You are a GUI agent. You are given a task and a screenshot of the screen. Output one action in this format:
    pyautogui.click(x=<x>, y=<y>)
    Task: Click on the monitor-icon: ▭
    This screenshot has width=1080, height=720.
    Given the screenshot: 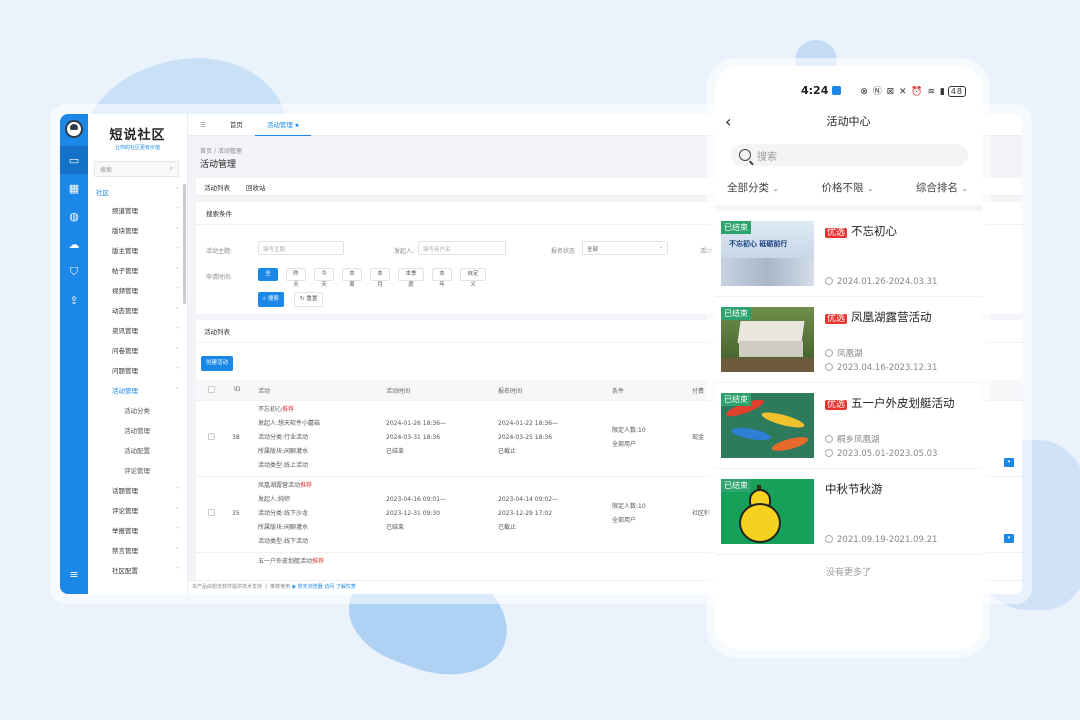 What is the action you would take?
    pyautogui.click(x=74, y=160)
    